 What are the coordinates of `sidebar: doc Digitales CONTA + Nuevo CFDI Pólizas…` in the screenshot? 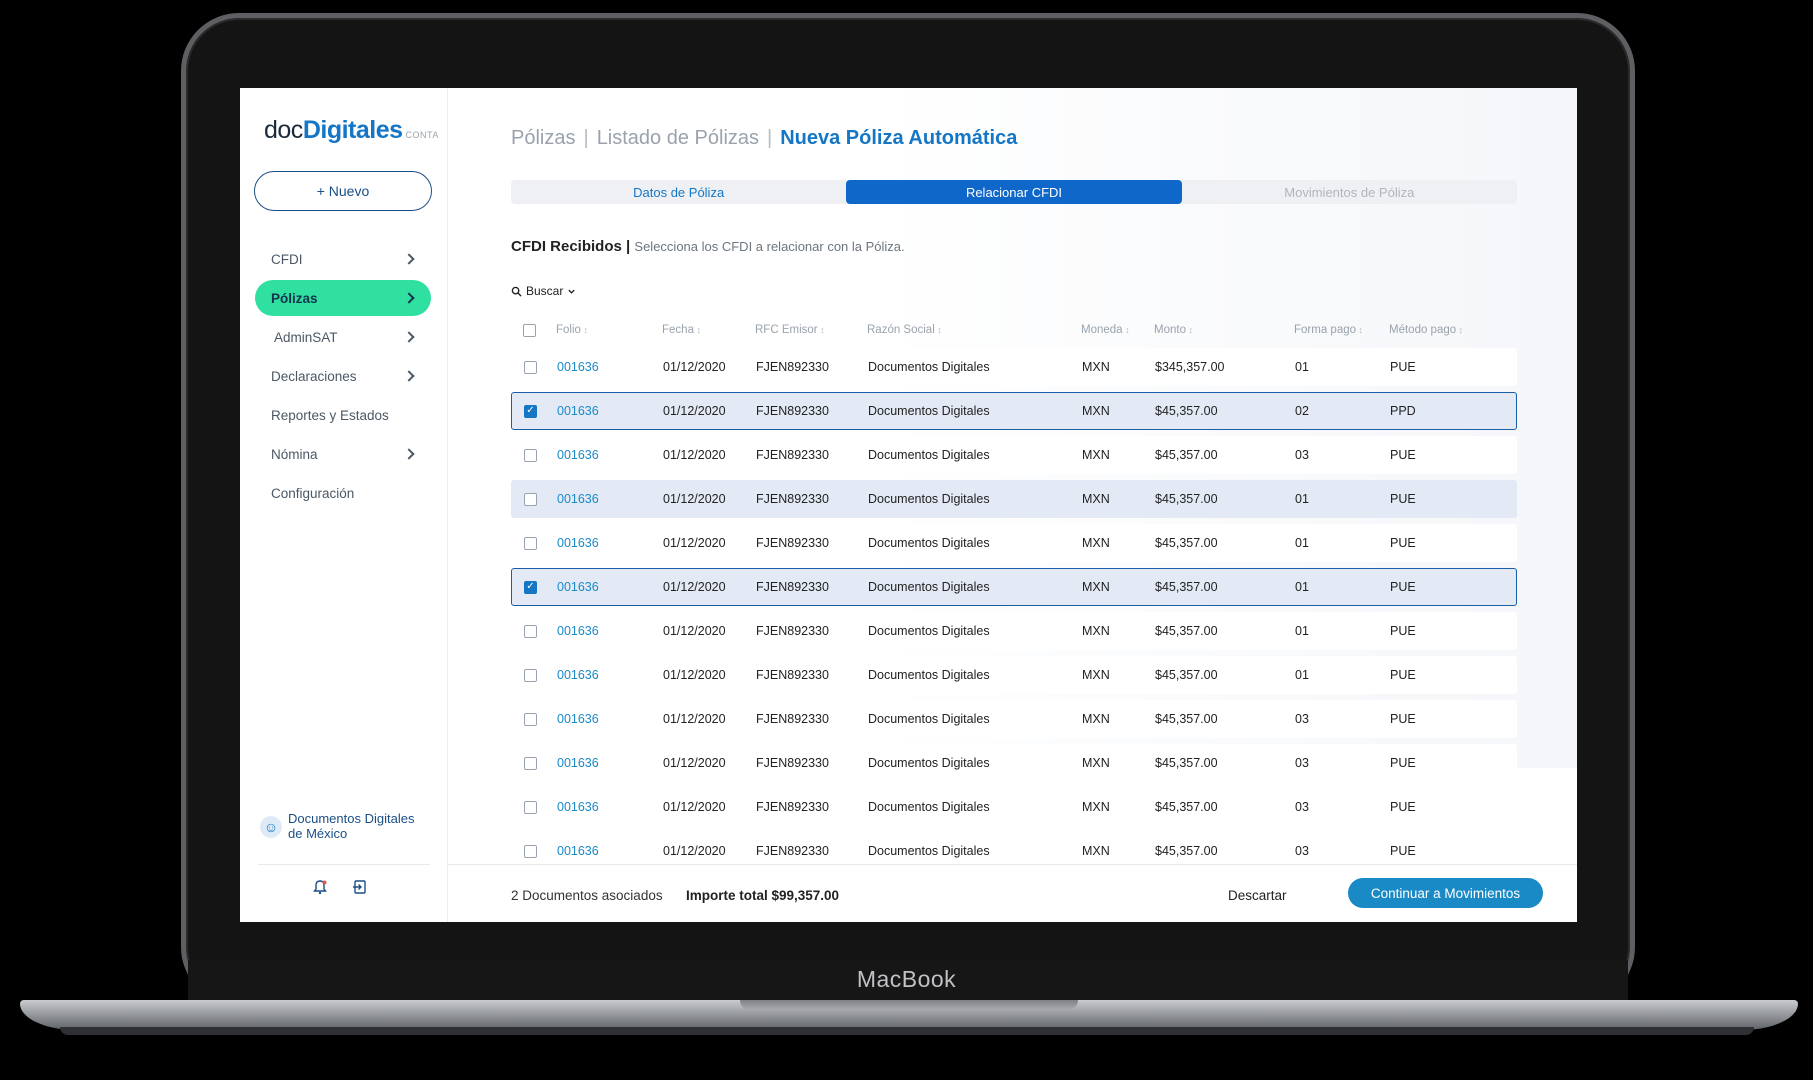 It's located at (344, 505).